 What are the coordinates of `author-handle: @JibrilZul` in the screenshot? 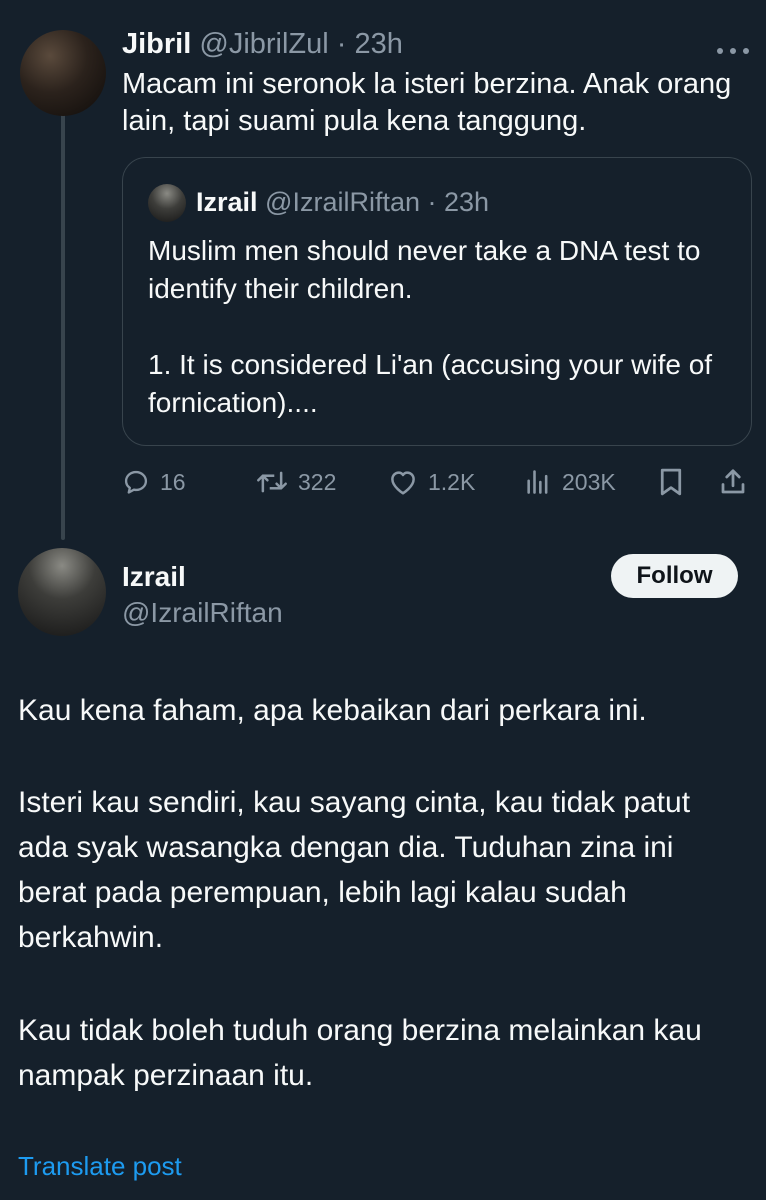 It's located at (263, 44).